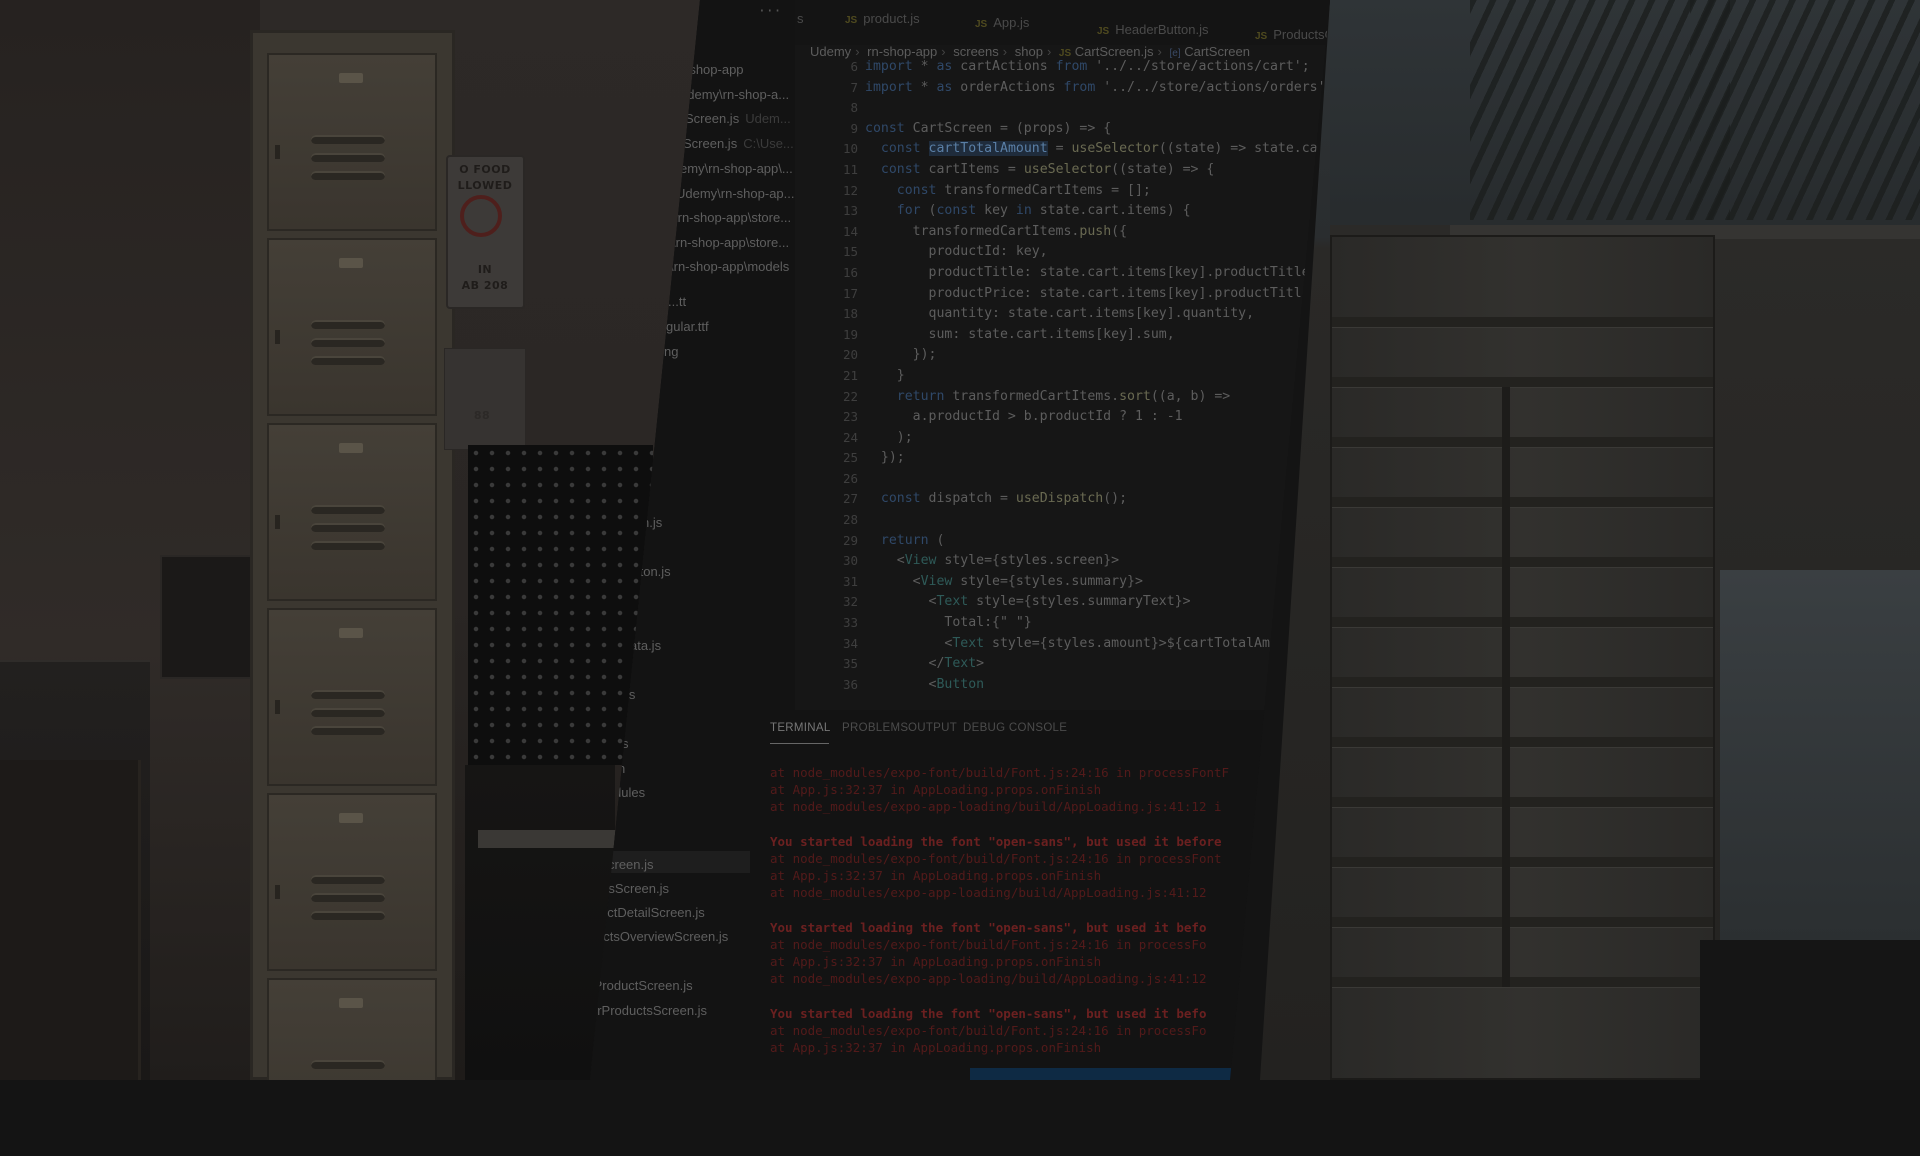 The height and width of the screenshot is (1156, 1920). Describe the element at coordinates (652, 912) in the screenshot. I see `explorer-item: uctDetailScreen.js` at that location.